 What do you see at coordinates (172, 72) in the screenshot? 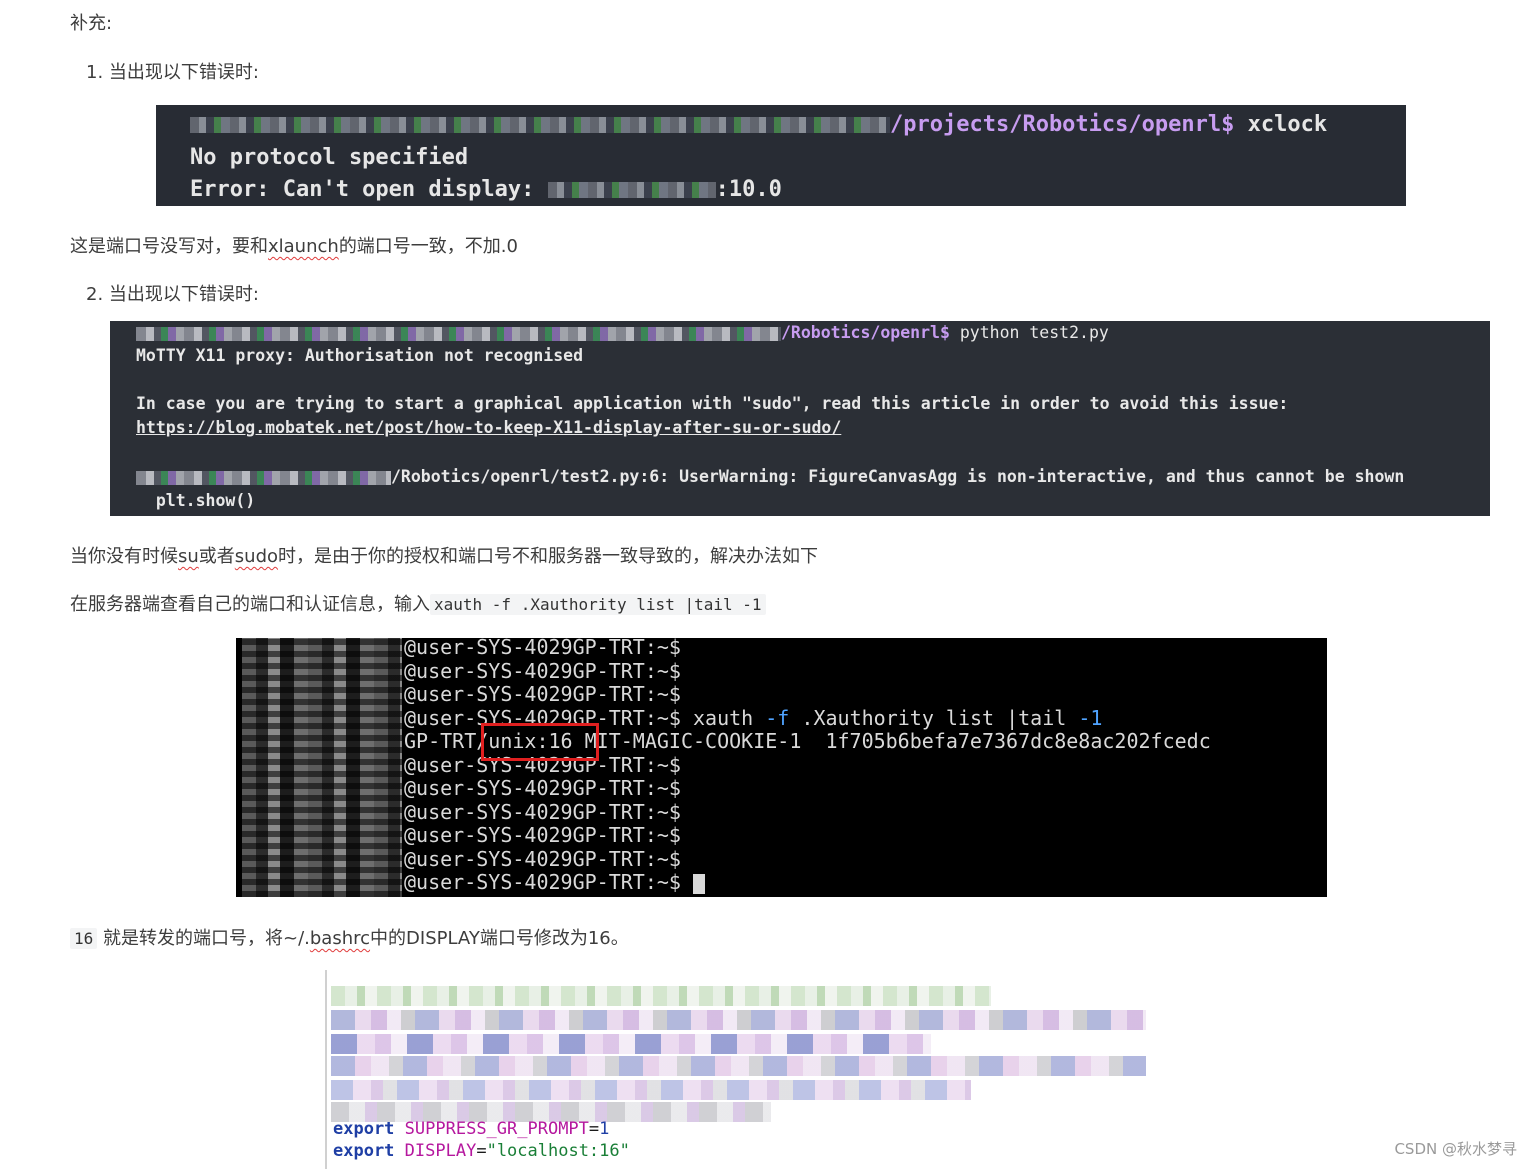
I see `list-item-1-label: 1. 当出现以下错误时:` at bounding box center [172, 72].